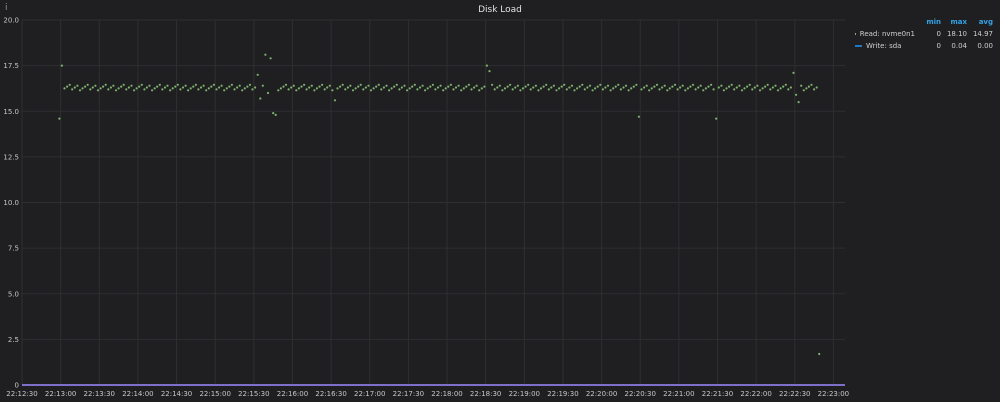 The image size is (1000, 402). I want to click on legend-label: Write: sda, so click(883, 46).